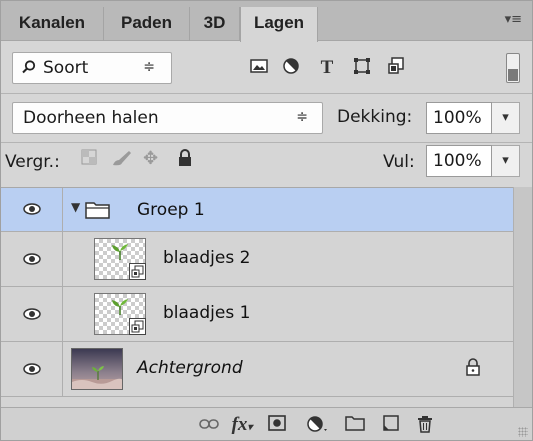 The image size is (533, 441). Describe the element at coordinates (257, 369) in the screenshot. I see `layer-row-background: Achtergrond` at that location.